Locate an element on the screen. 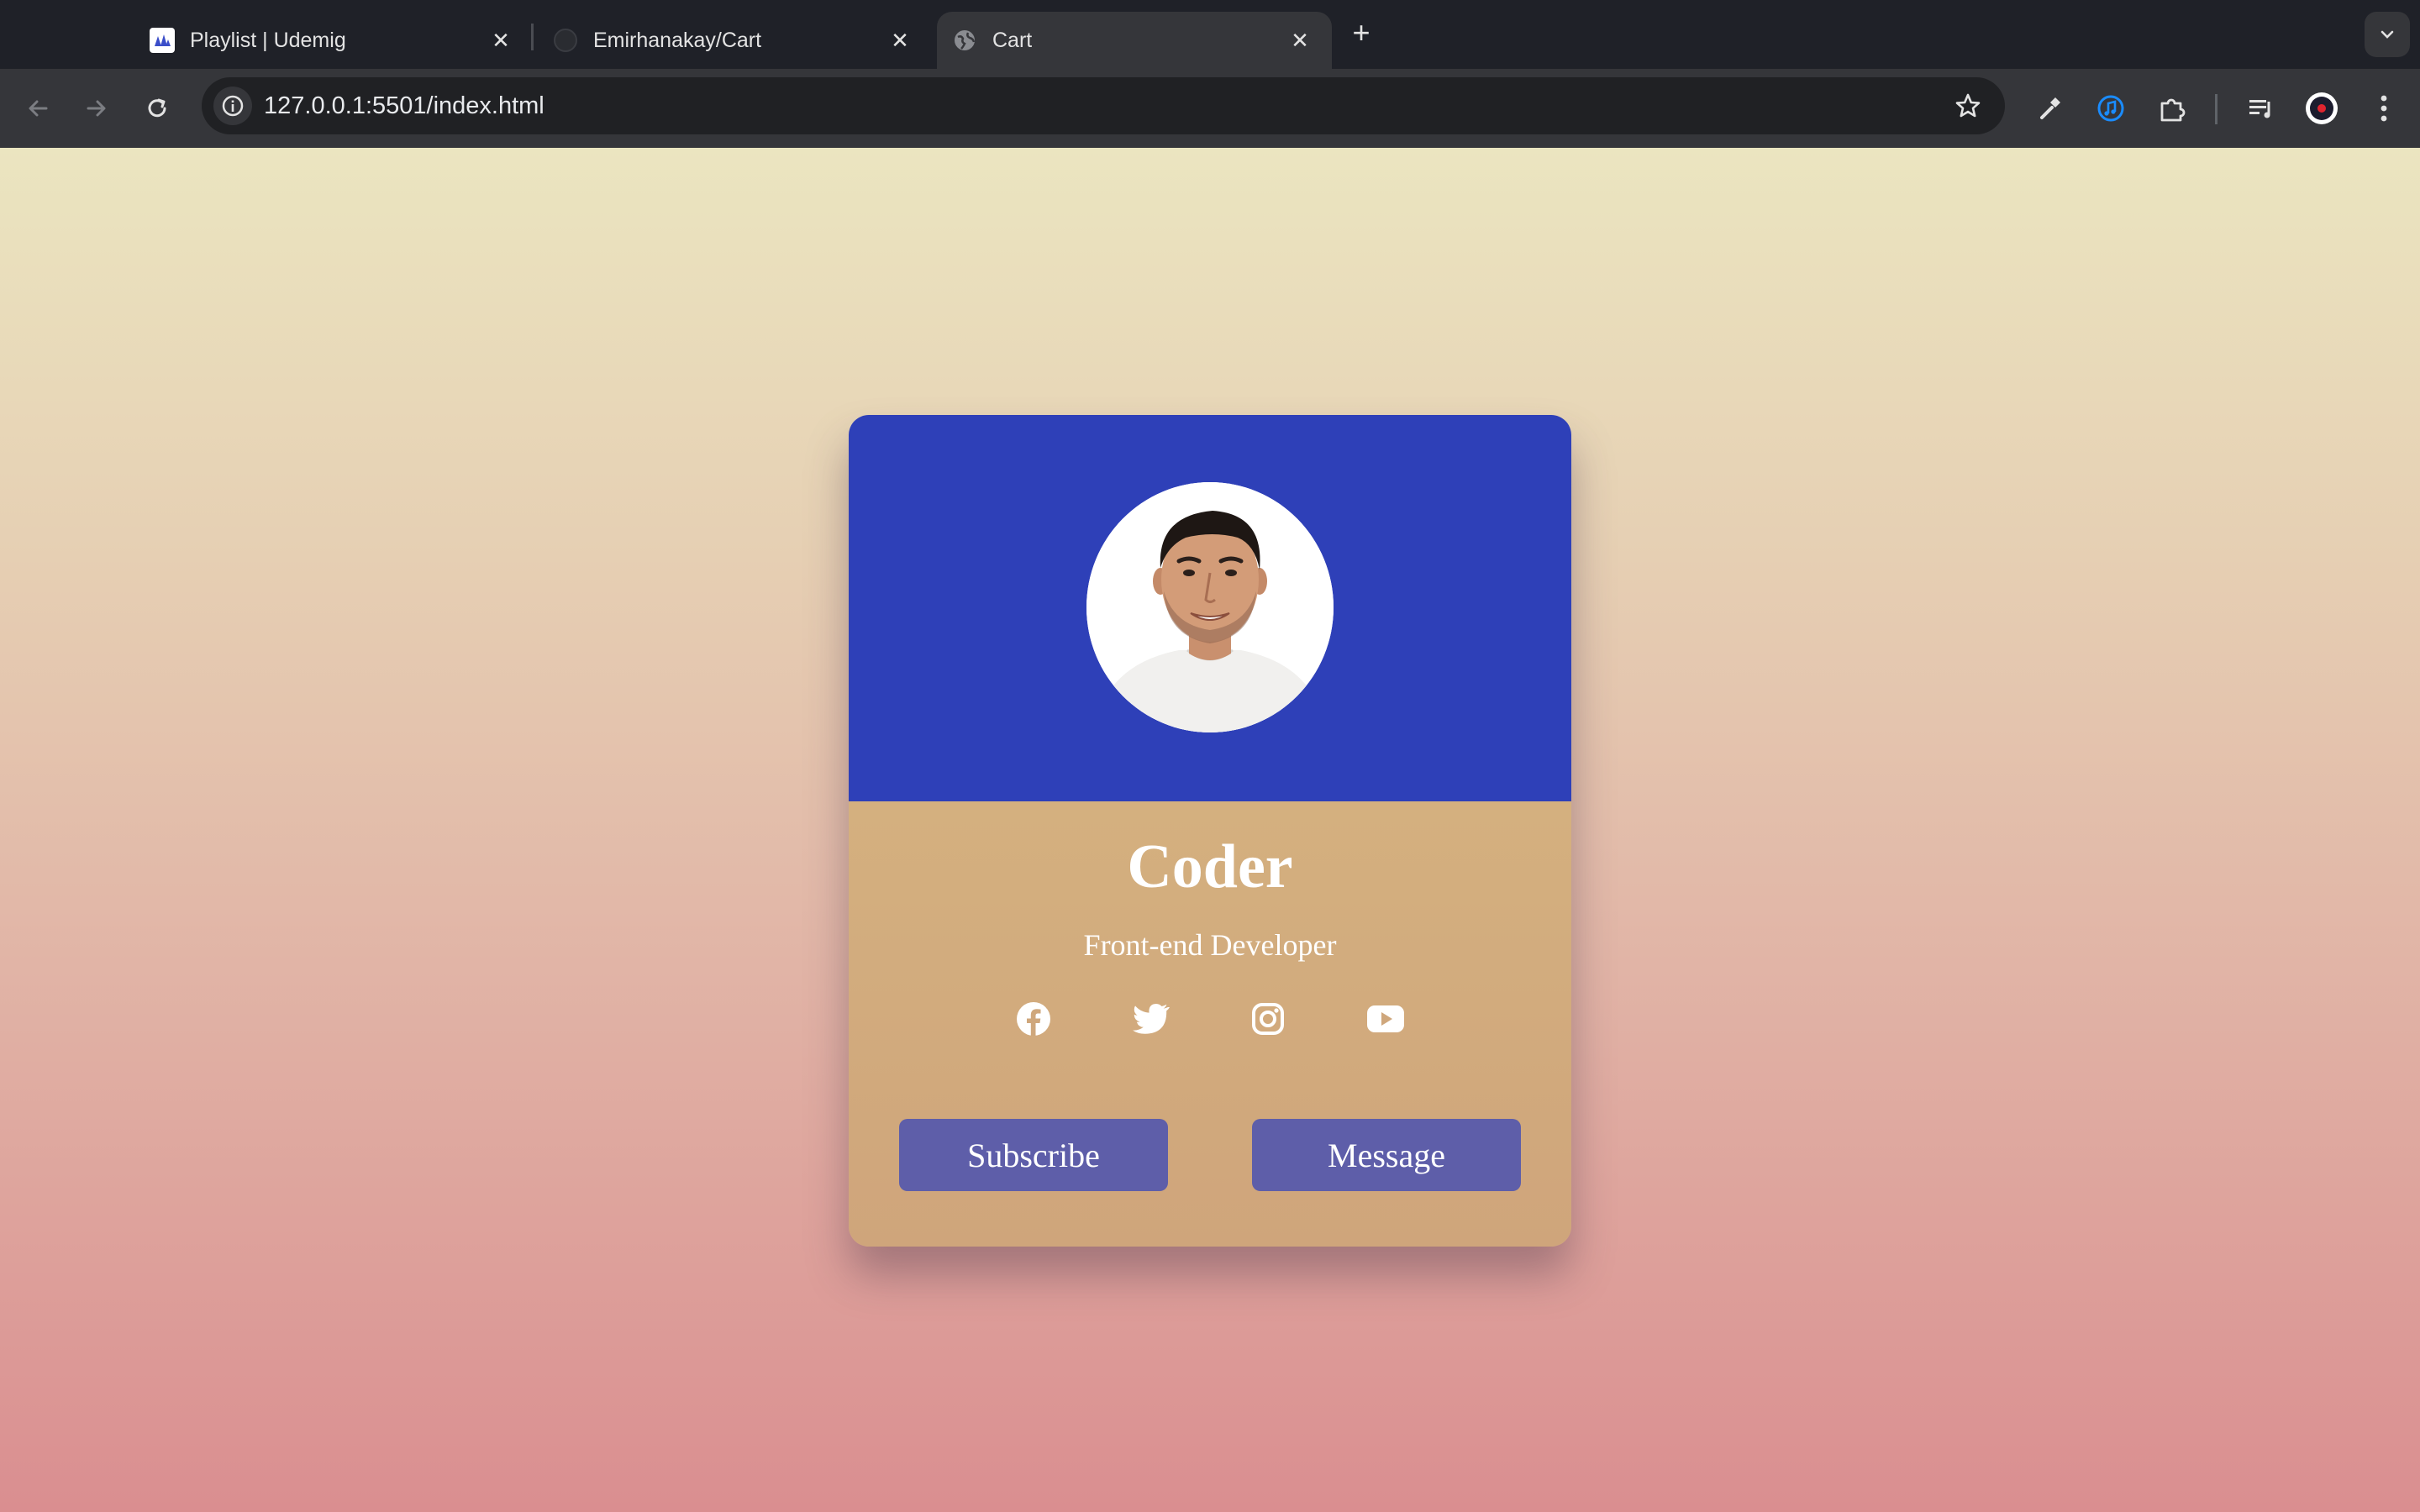  reload-button is located at coordinates (157, 108).